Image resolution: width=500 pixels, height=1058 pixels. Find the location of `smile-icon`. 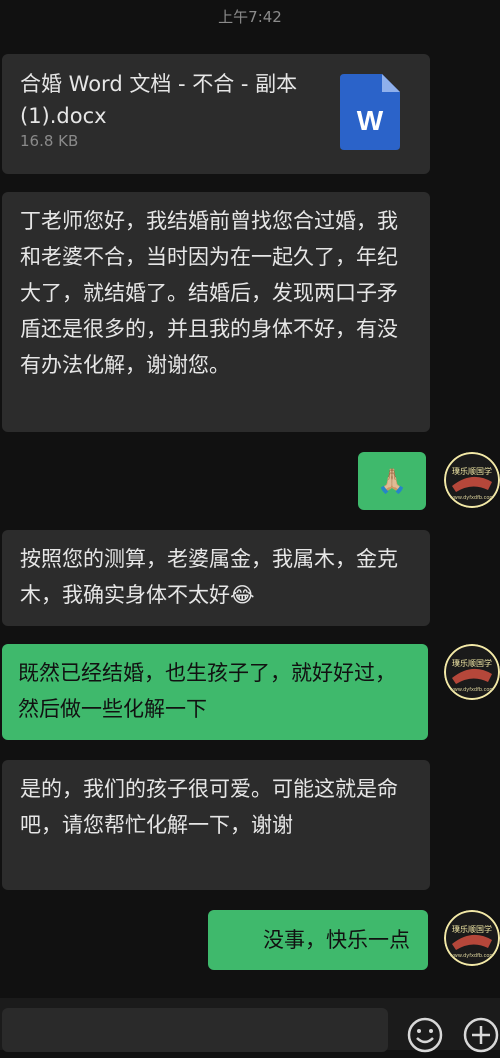

smile-icon is located at coordinates (425, 1035).